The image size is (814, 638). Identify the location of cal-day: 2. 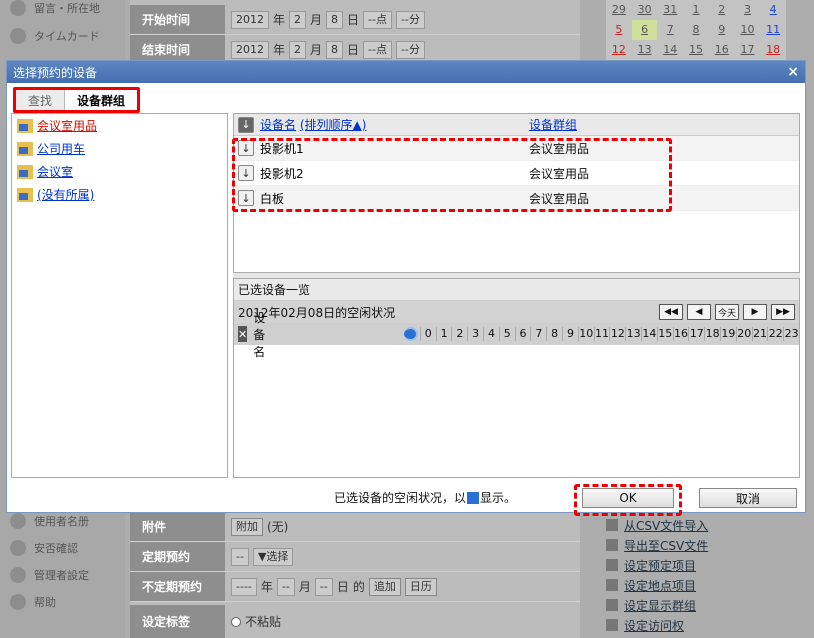
(722, 10).